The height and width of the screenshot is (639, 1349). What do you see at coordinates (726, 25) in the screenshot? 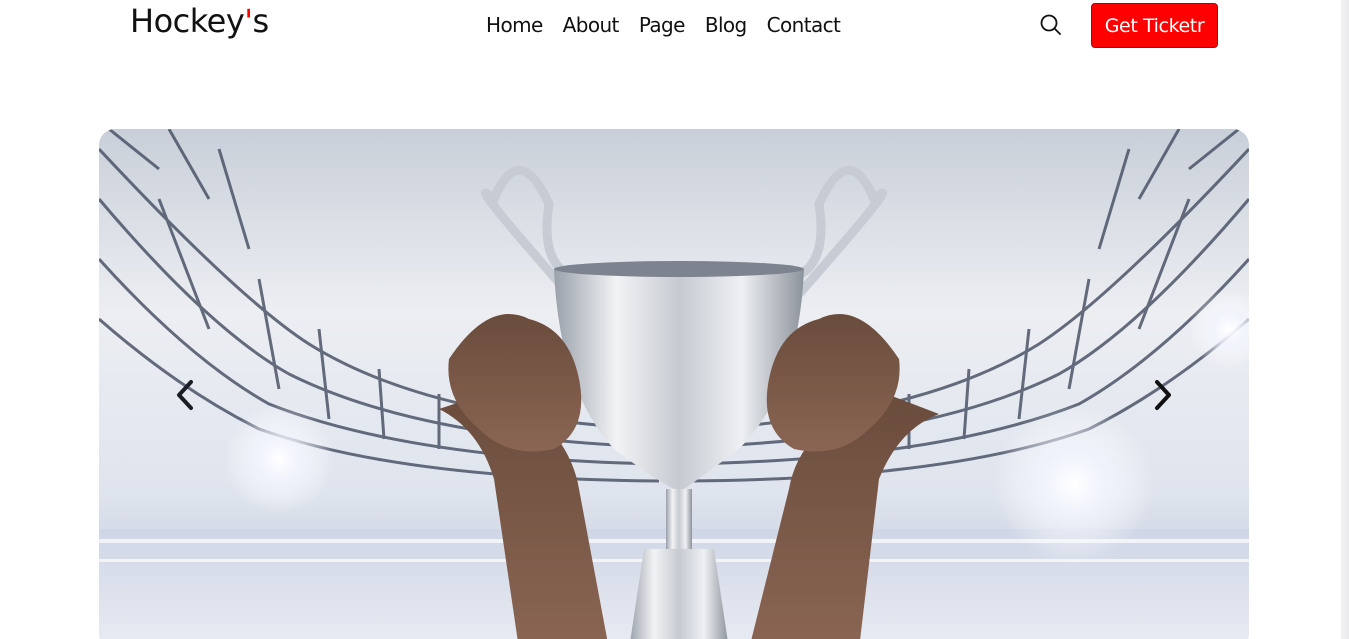
I see `nav-item-blog: Blog` at bounding box center [726, 25].